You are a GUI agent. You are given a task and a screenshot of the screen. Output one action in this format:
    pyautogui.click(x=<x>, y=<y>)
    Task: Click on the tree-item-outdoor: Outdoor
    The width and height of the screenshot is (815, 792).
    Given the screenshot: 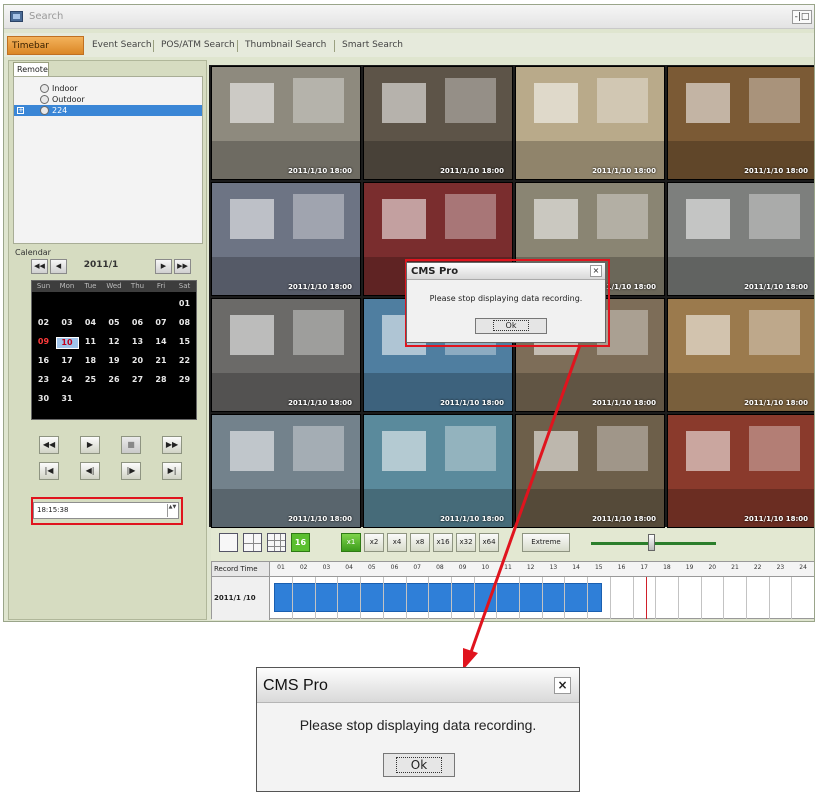 What is the action you would take?
    pyautogui.click(x=108, y=99)
    